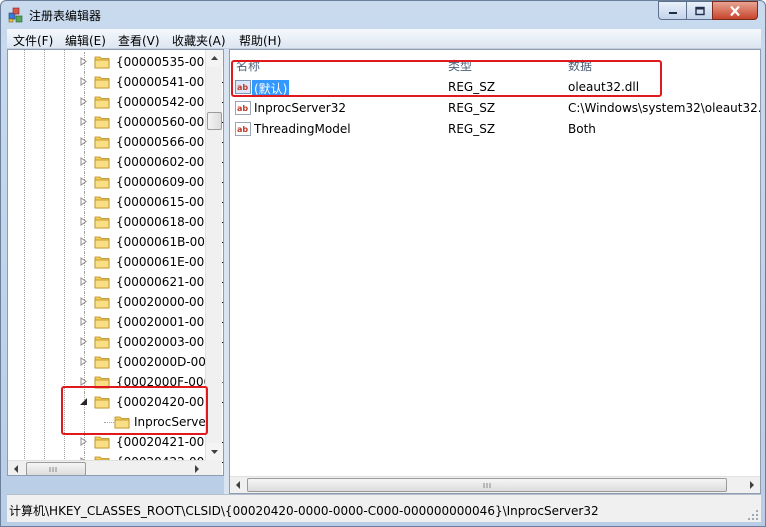  I want to click on highlight-box-values, so click(446, 78).